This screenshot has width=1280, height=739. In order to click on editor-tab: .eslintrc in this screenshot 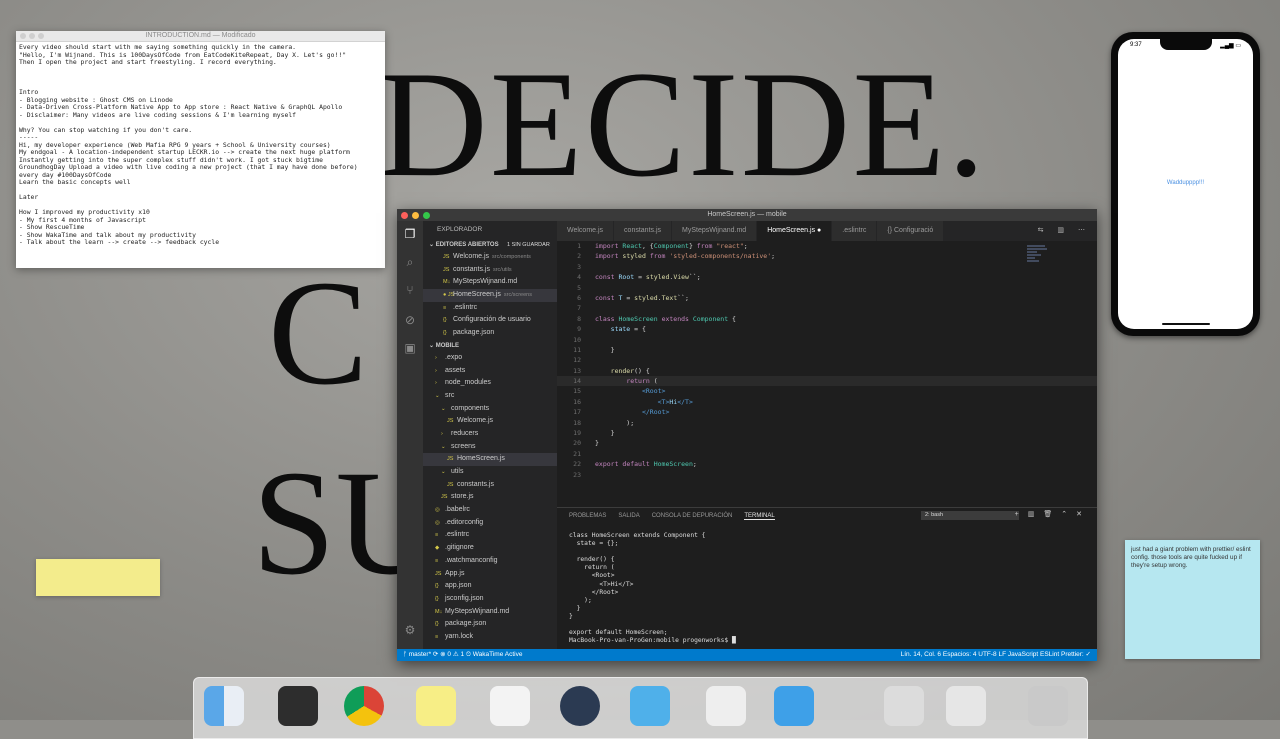, I will do `click(855, 231)`.